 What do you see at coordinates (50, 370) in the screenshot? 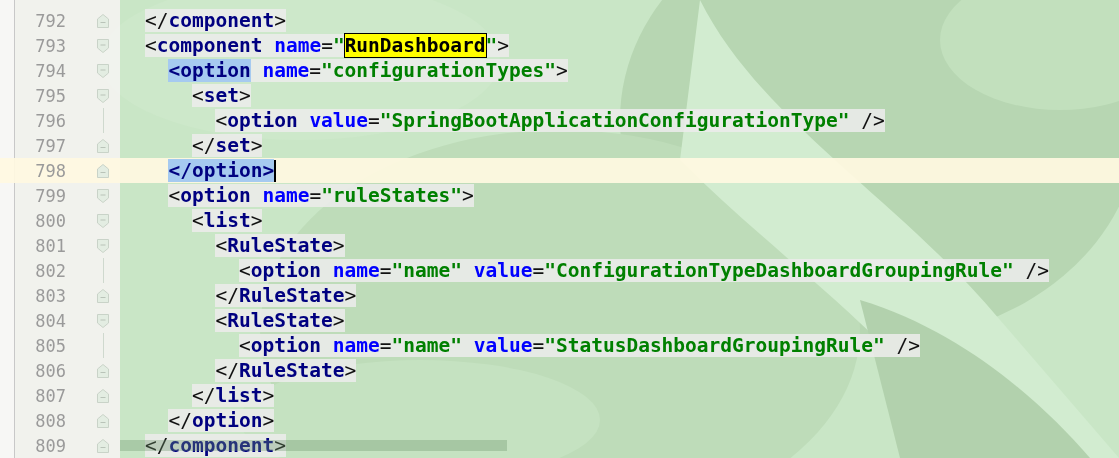
I see `line-number: 806` at bounding box center [50, 370].